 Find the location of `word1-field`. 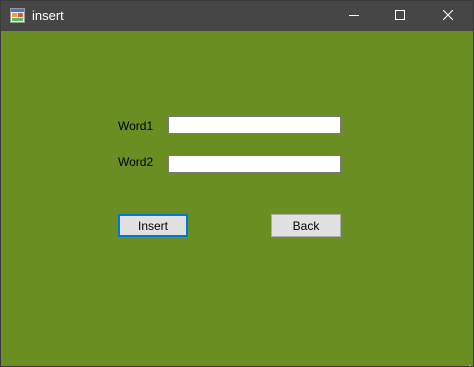

word1-field is located at coordinates (254, 125).